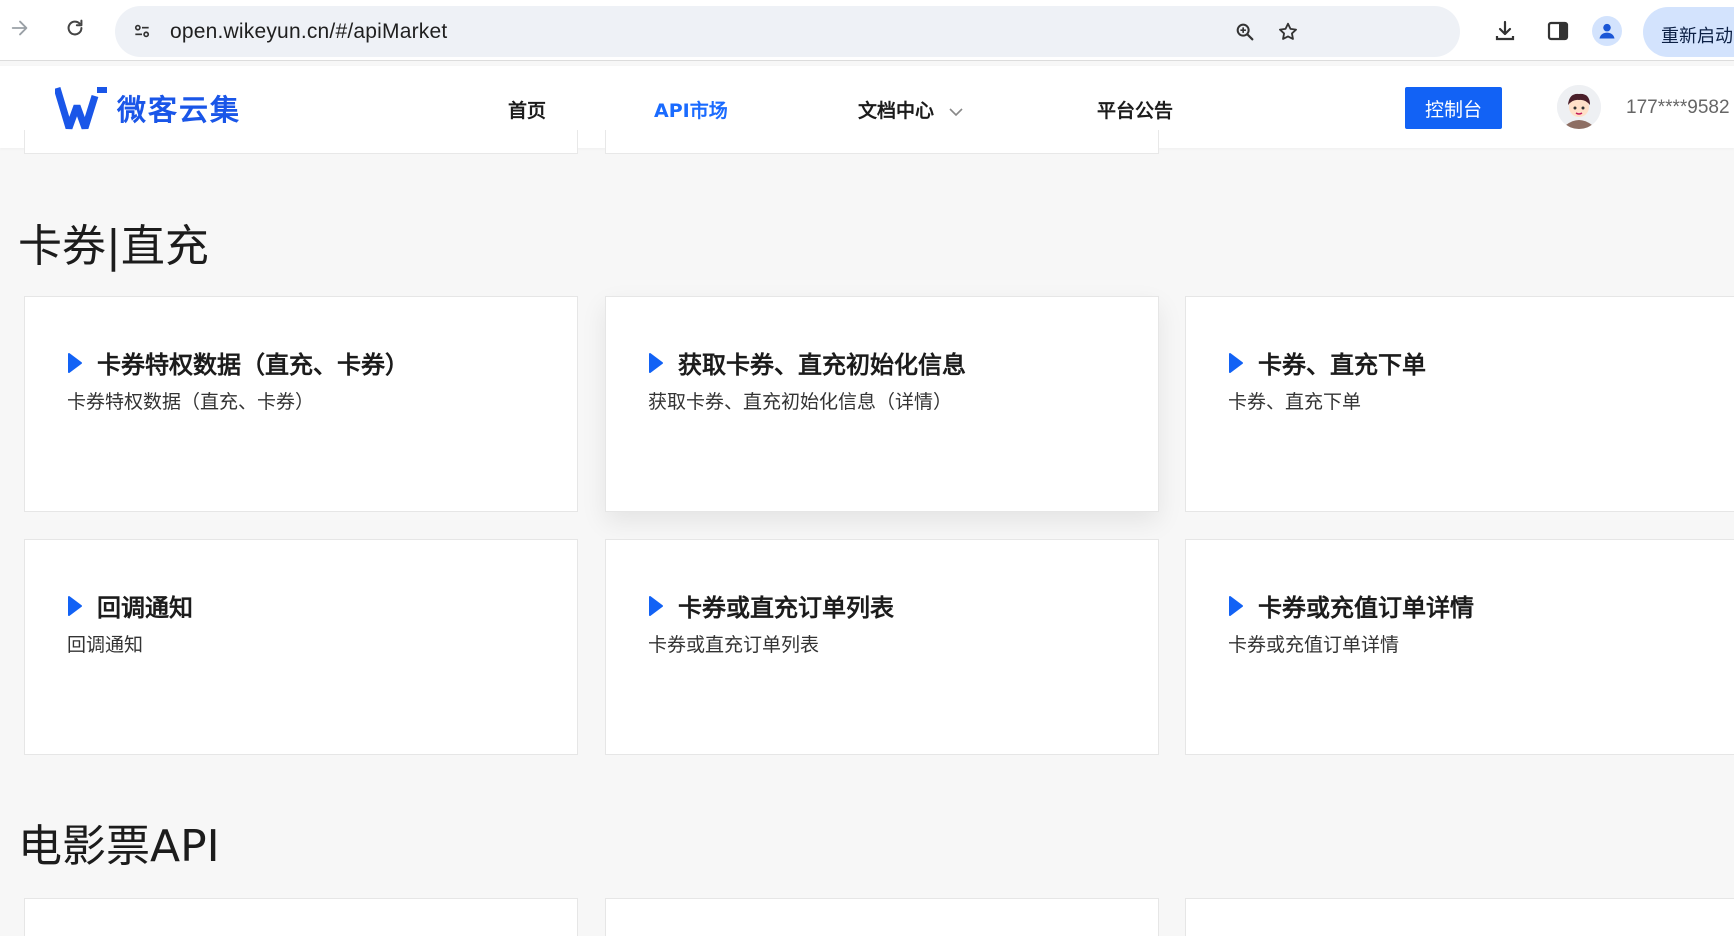 The height and width of the screenshot is (936, 1734). What do you see at coordinates (800, 402) in the screenshot?
I see `api-card-description: 获取卡券、直充初始化信息（详情）` at bounding box center [800, 402].